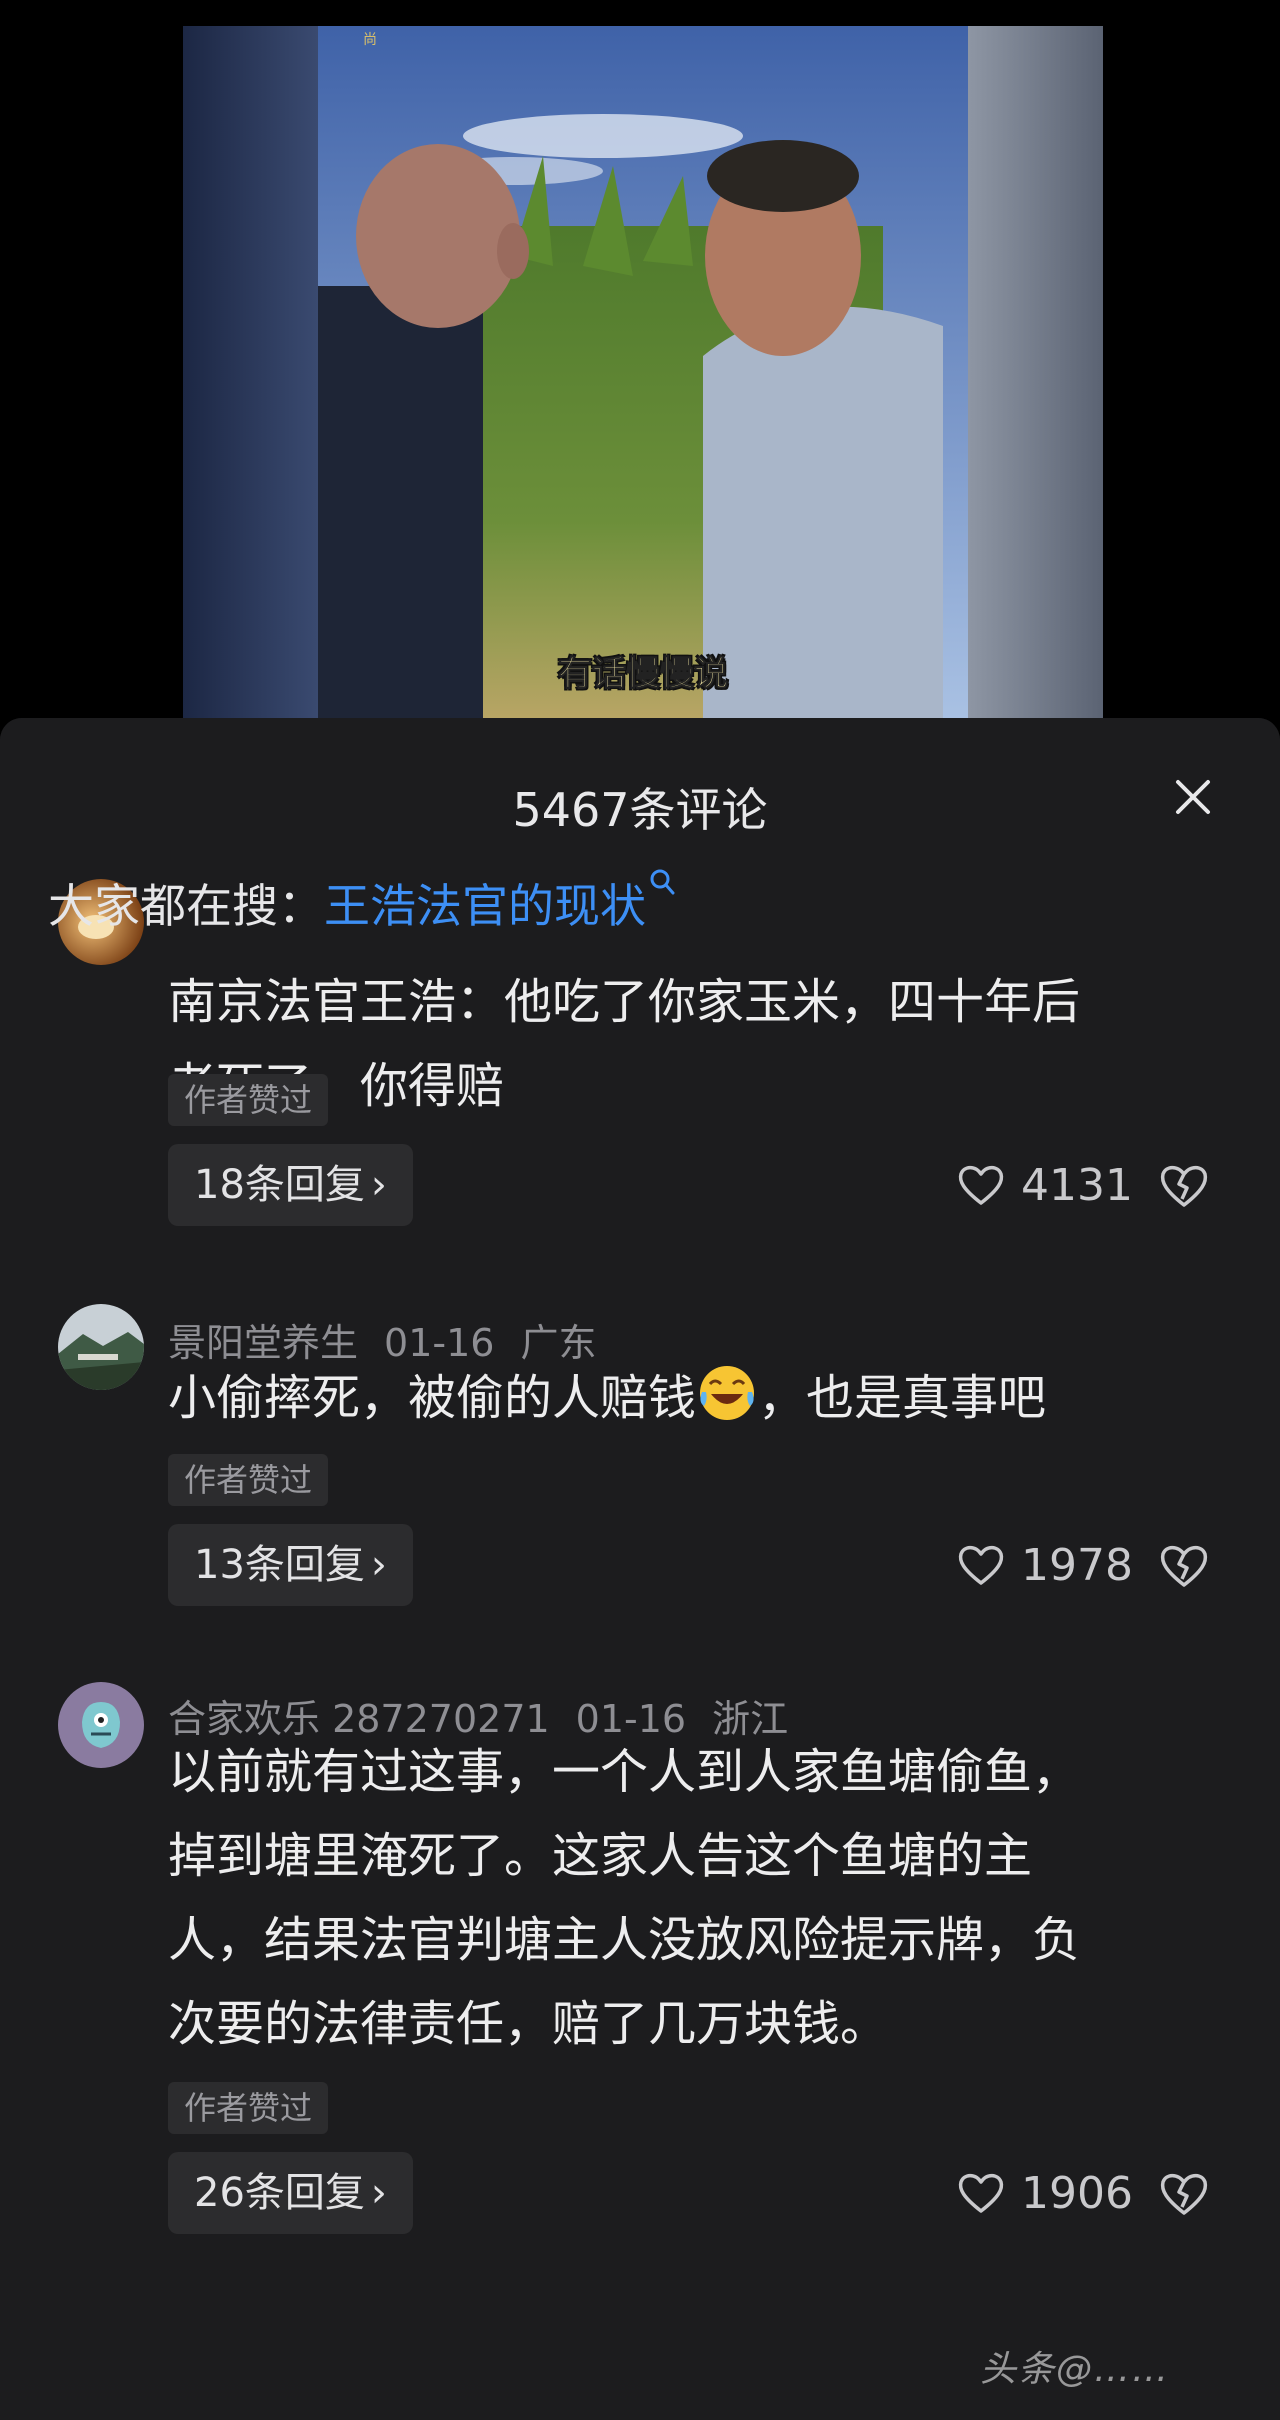 The width and height of the screenshot is (1280, 2420). What do you see at coordinates (624, 1940) in the screenshot?
I see `comment-text-line: 人，结果法官判塘主人没放风险提示牌，负` at bounding box center [624, 1940].